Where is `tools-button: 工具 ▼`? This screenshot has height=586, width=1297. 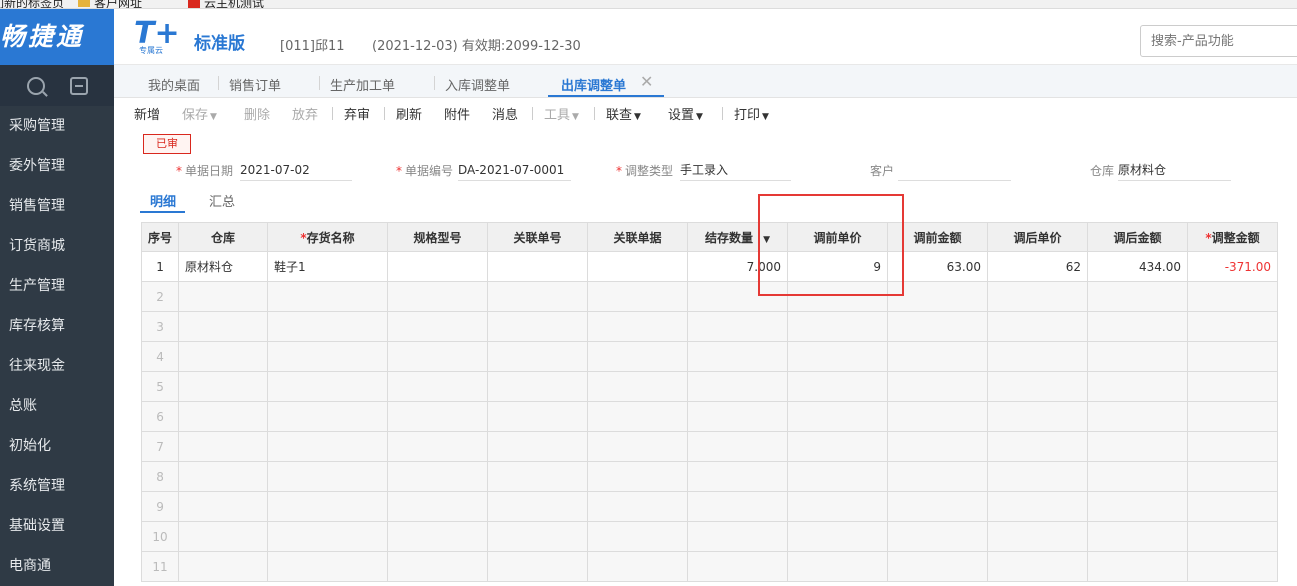 tools-button: 工具 ▼ is located at coordinates (561, 113).